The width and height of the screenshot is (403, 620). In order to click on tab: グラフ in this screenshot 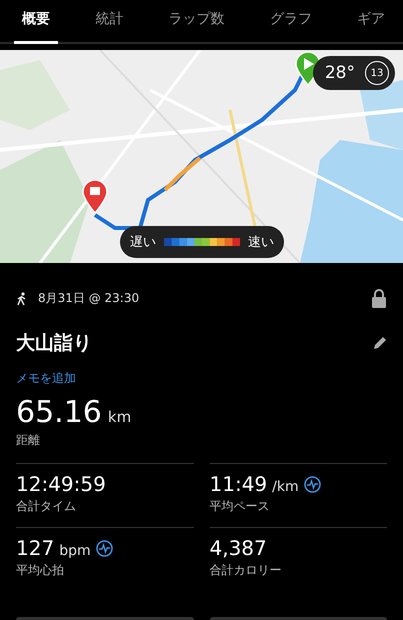, I will do `click(291, 22)`.